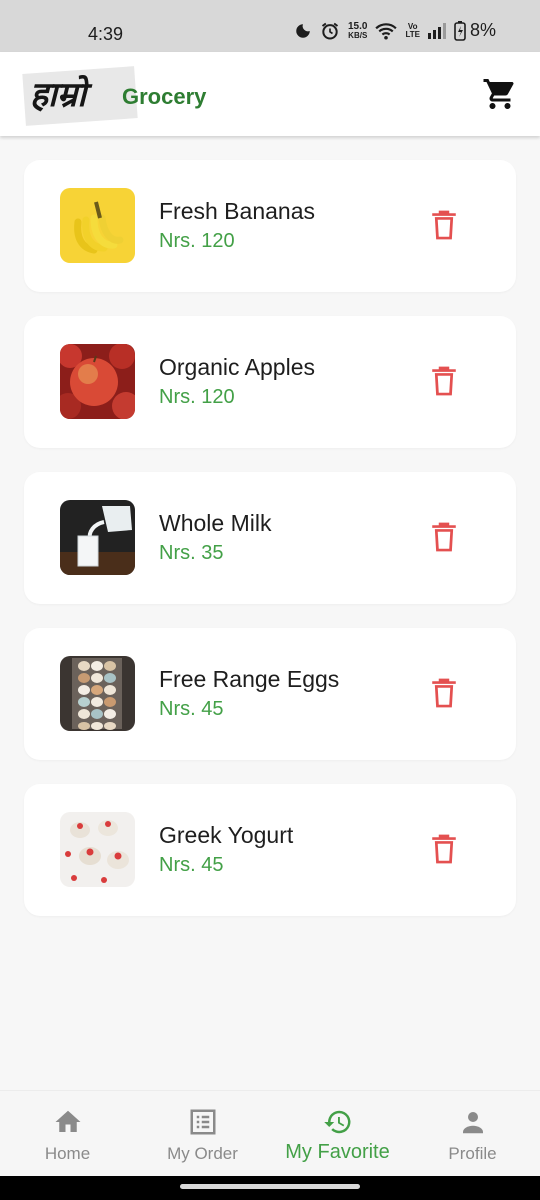  Describe the element at coordinates (215, 523) in the screenshot. I see `item-name: Whole Milk` at that location.